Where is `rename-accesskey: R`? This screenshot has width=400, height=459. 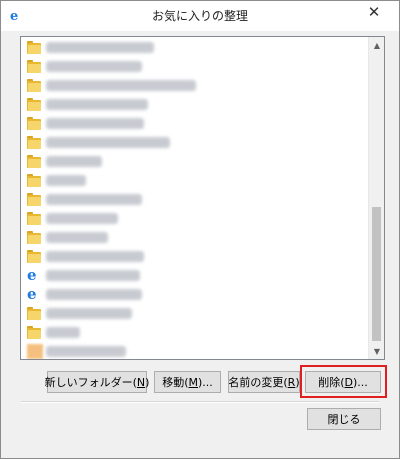 rename-accesskey: R is located at coordinates (291, 382).